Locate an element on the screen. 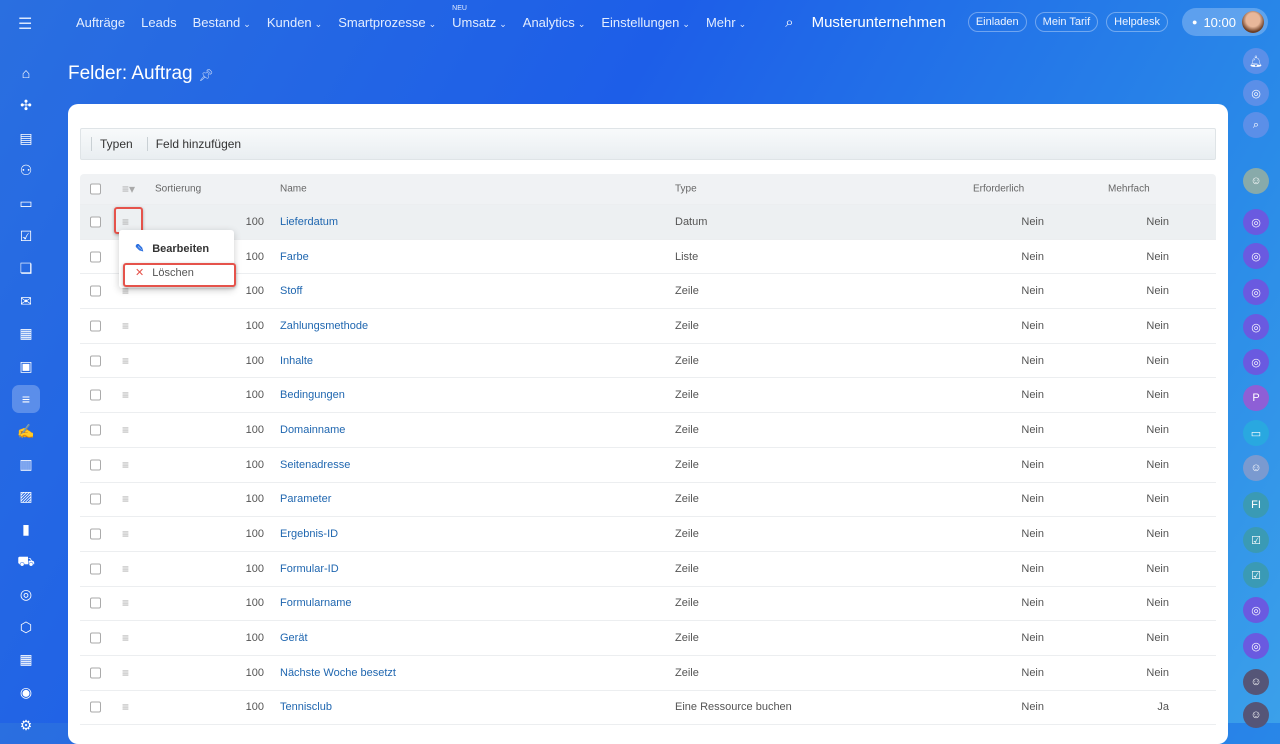  table-row: ≡ 100 Lieferdatum Datum Nein Nein is located at coordinates (648, 222).